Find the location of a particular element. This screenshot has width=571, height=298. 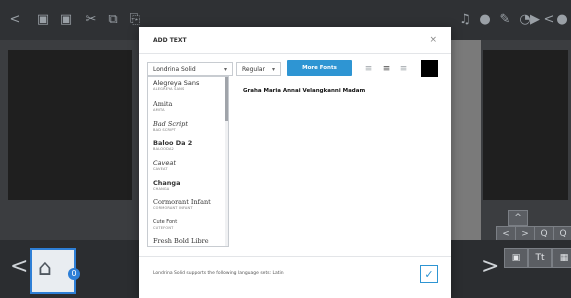

copy-icon: ⧉ is located at coordinates (113, 20).